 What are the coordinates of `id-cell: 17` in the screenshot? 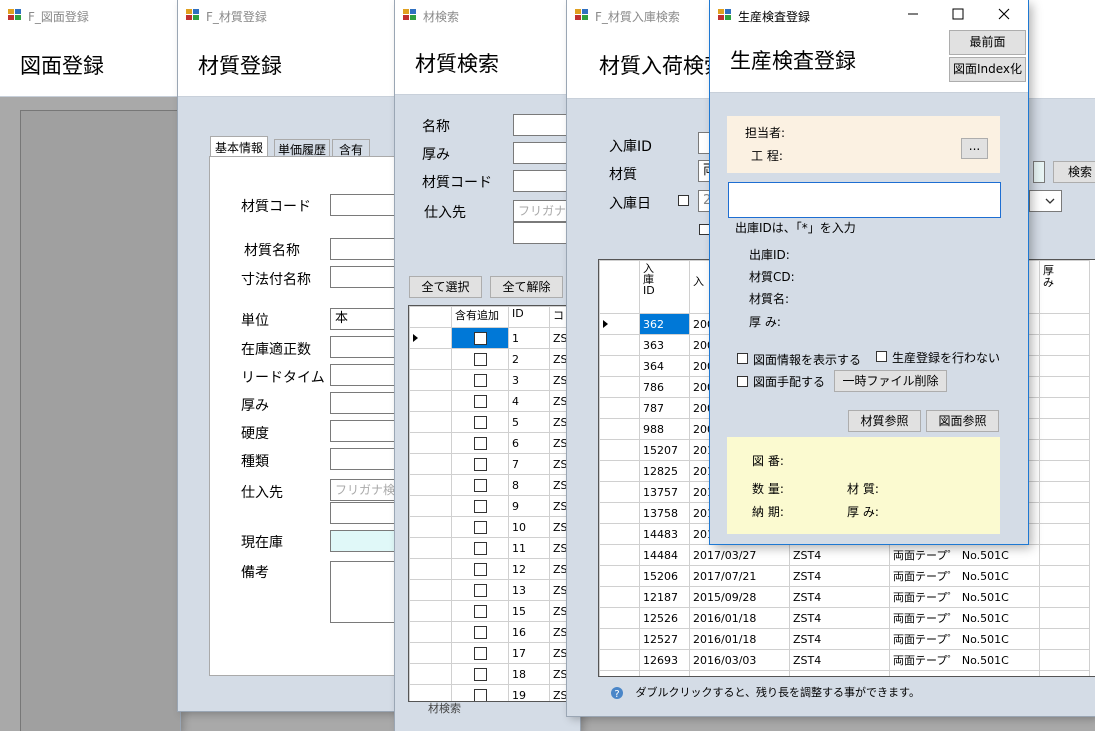 It's located at (529, 653).